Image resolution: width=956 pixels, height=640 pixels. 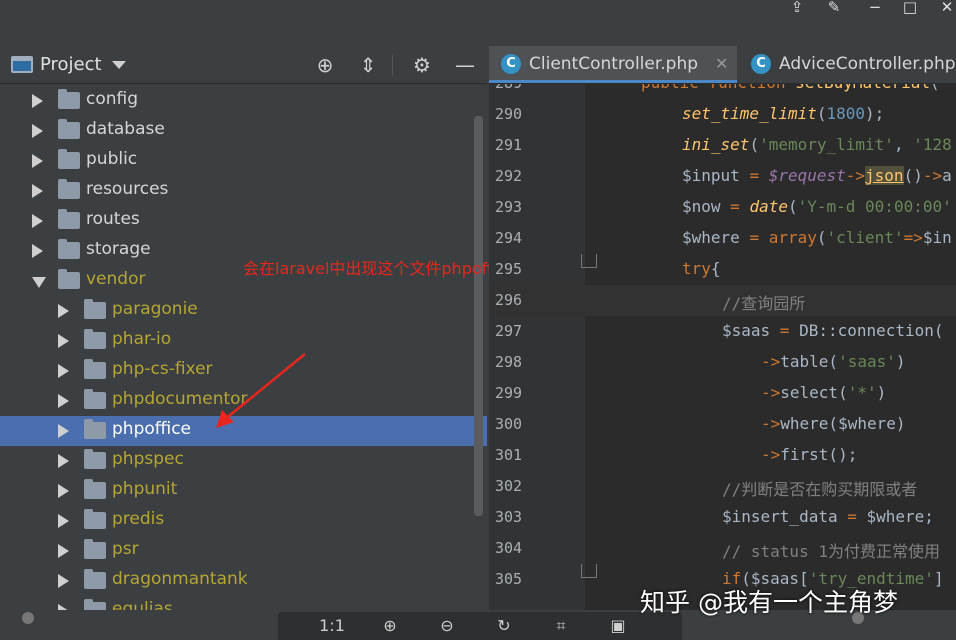 I want to click on line-number: 303, so click(x=509, y=517).